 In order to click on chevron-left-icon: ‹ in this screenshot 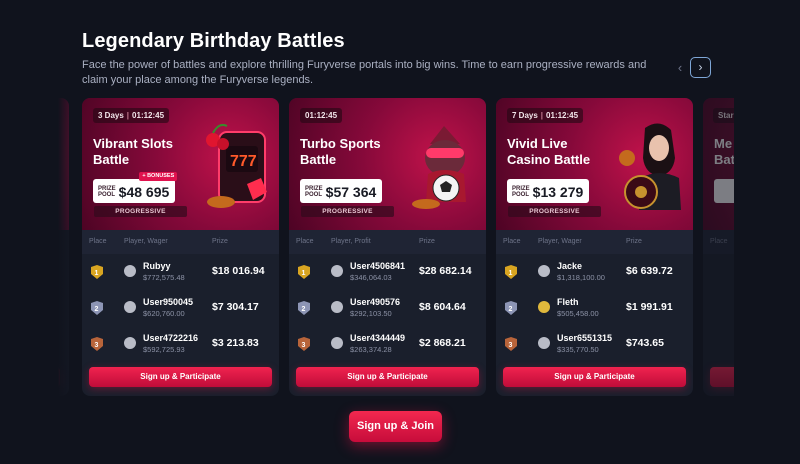, I will do `click(680, 67)`.